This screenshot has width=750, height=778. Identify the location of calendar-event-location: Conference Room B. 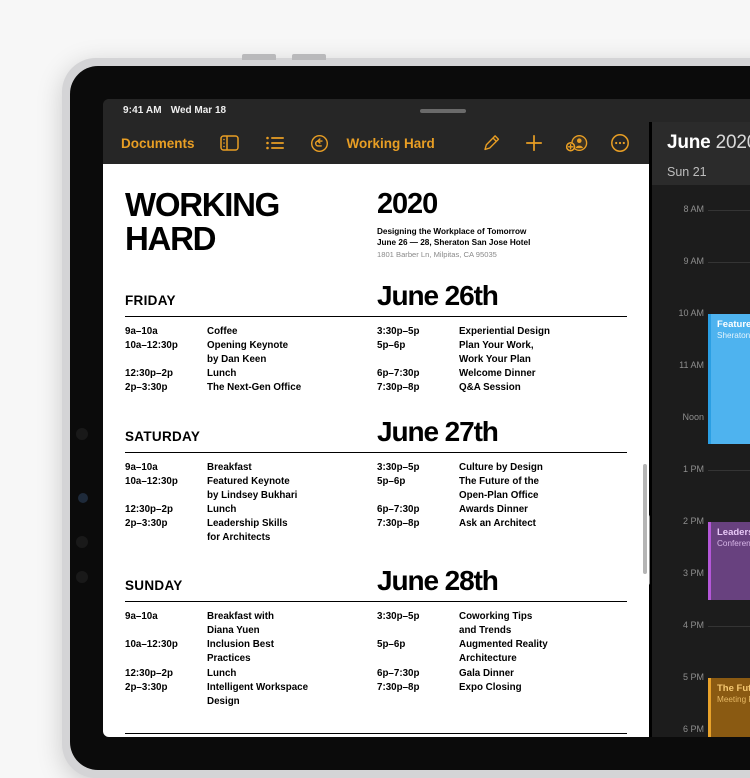
(733, 544).